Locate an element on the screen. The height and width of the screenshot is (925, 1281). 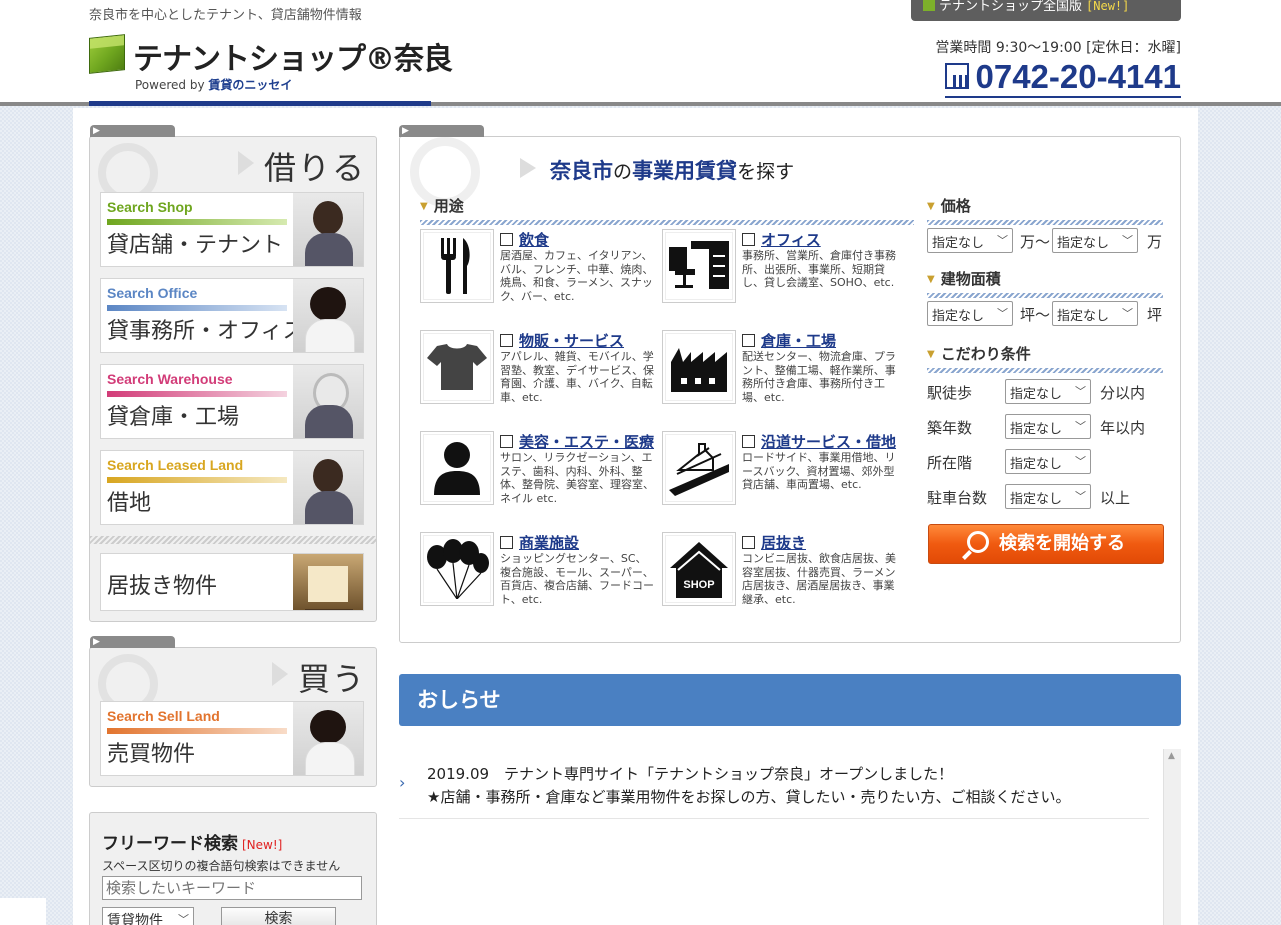
rent-heading: 借りる is located at coordinates (302, 166).